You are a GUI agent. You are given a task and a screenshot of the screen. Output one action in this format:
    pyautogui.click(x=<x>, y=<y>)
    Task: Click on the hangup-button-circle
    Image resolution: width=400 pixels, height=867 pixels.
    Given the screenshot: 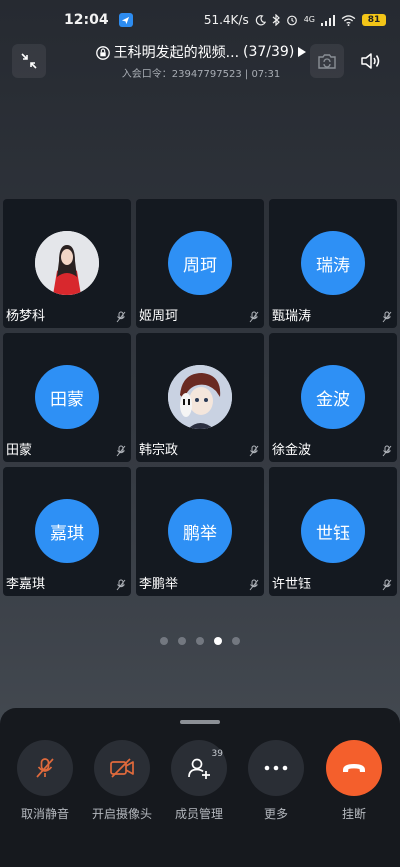 What is the action you would take?
    pyautogui.click(x=354, y=768)
    